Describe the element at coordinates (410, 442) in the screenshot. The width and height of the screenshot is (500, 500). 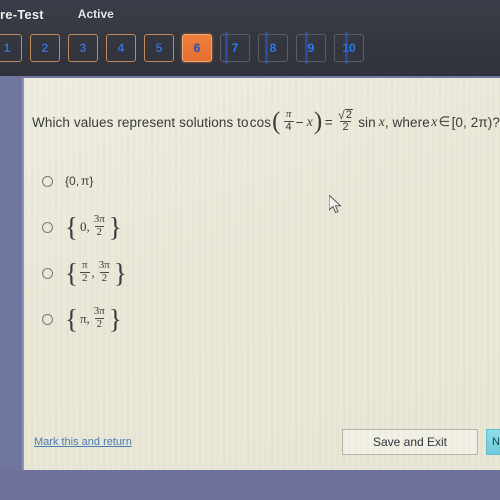
I see `save-and-exit-button: Save and Exit` at that location.